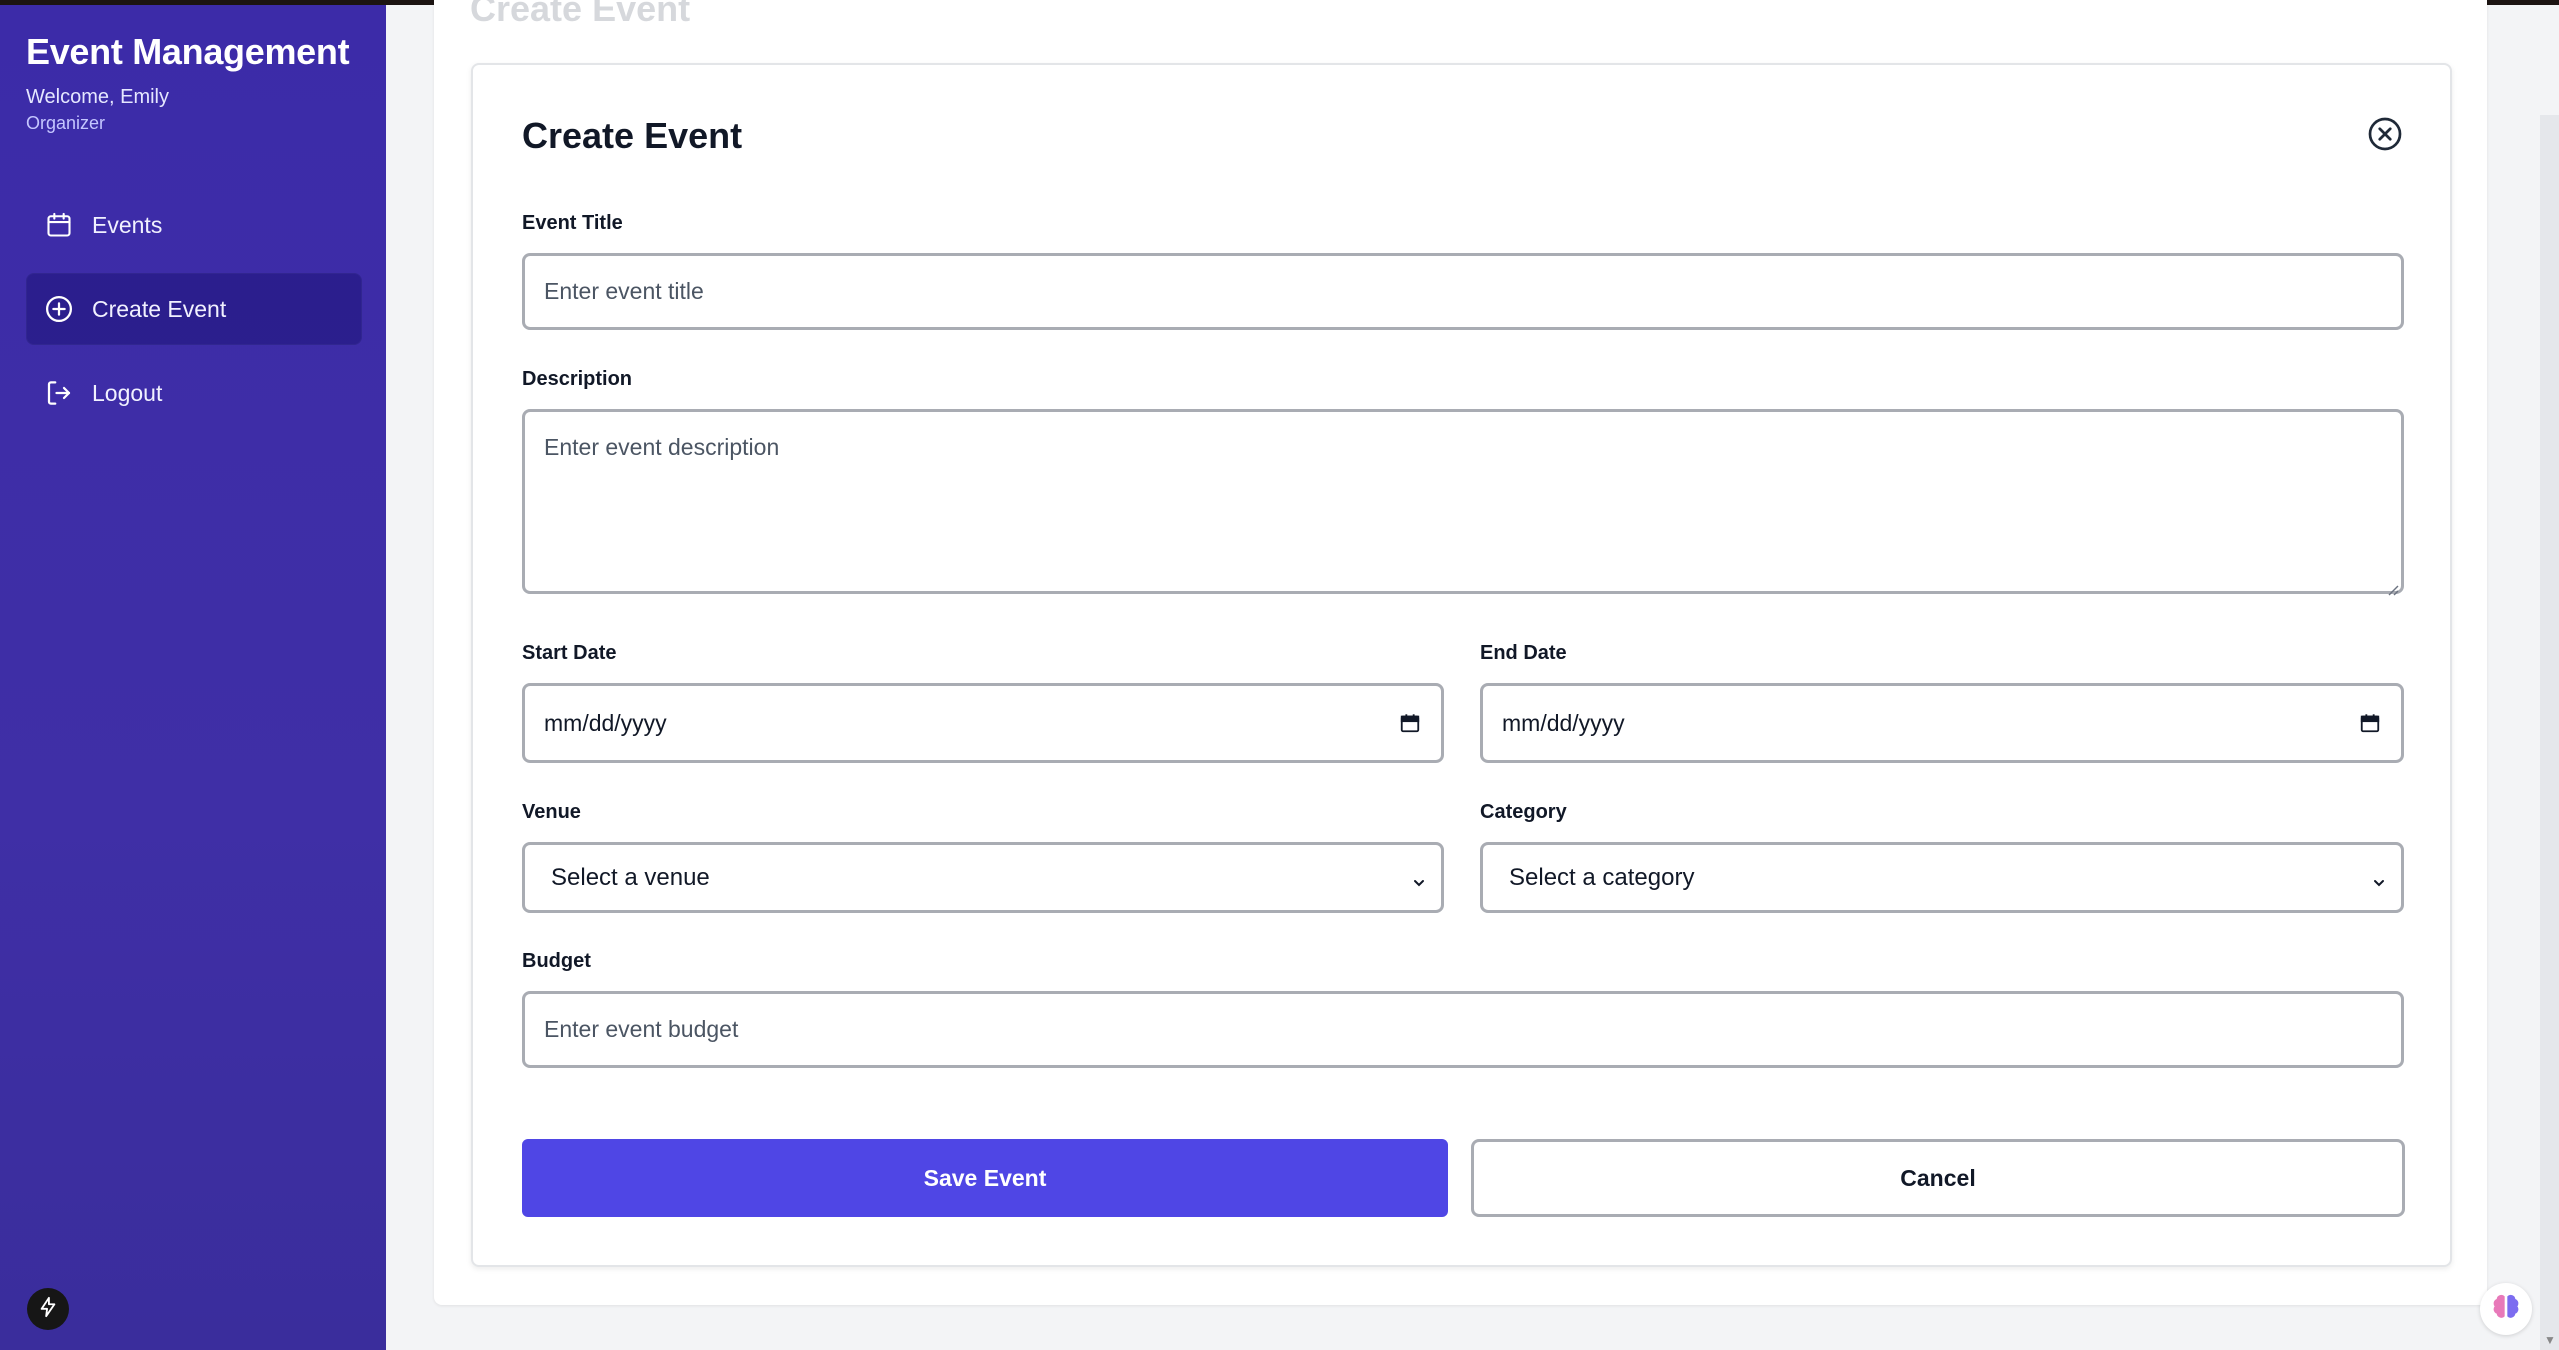  What do you see at coordinates (188, 51) in the screenshot?
I see `app-title: Event Management` at bounding box center [188, 51].